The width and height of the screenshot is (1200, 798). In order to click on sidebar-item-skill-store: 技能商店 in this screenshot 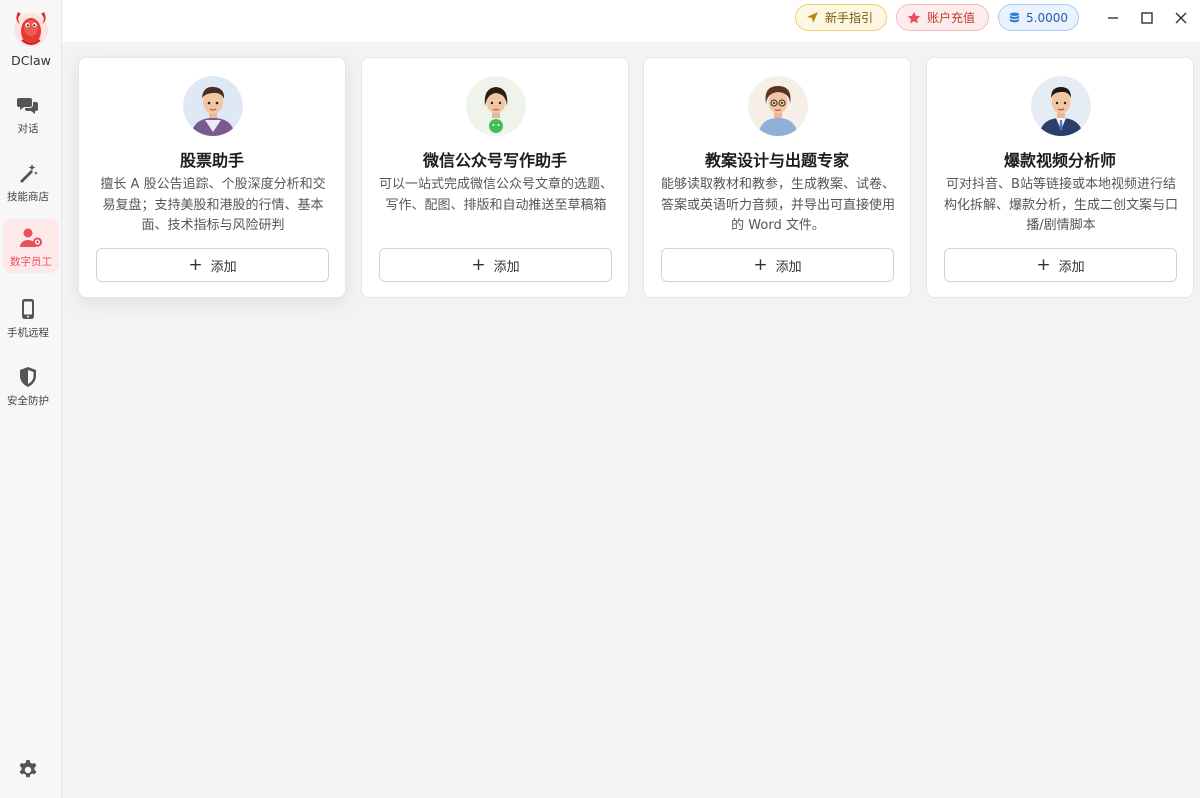, I will do `click(28, 181)`.